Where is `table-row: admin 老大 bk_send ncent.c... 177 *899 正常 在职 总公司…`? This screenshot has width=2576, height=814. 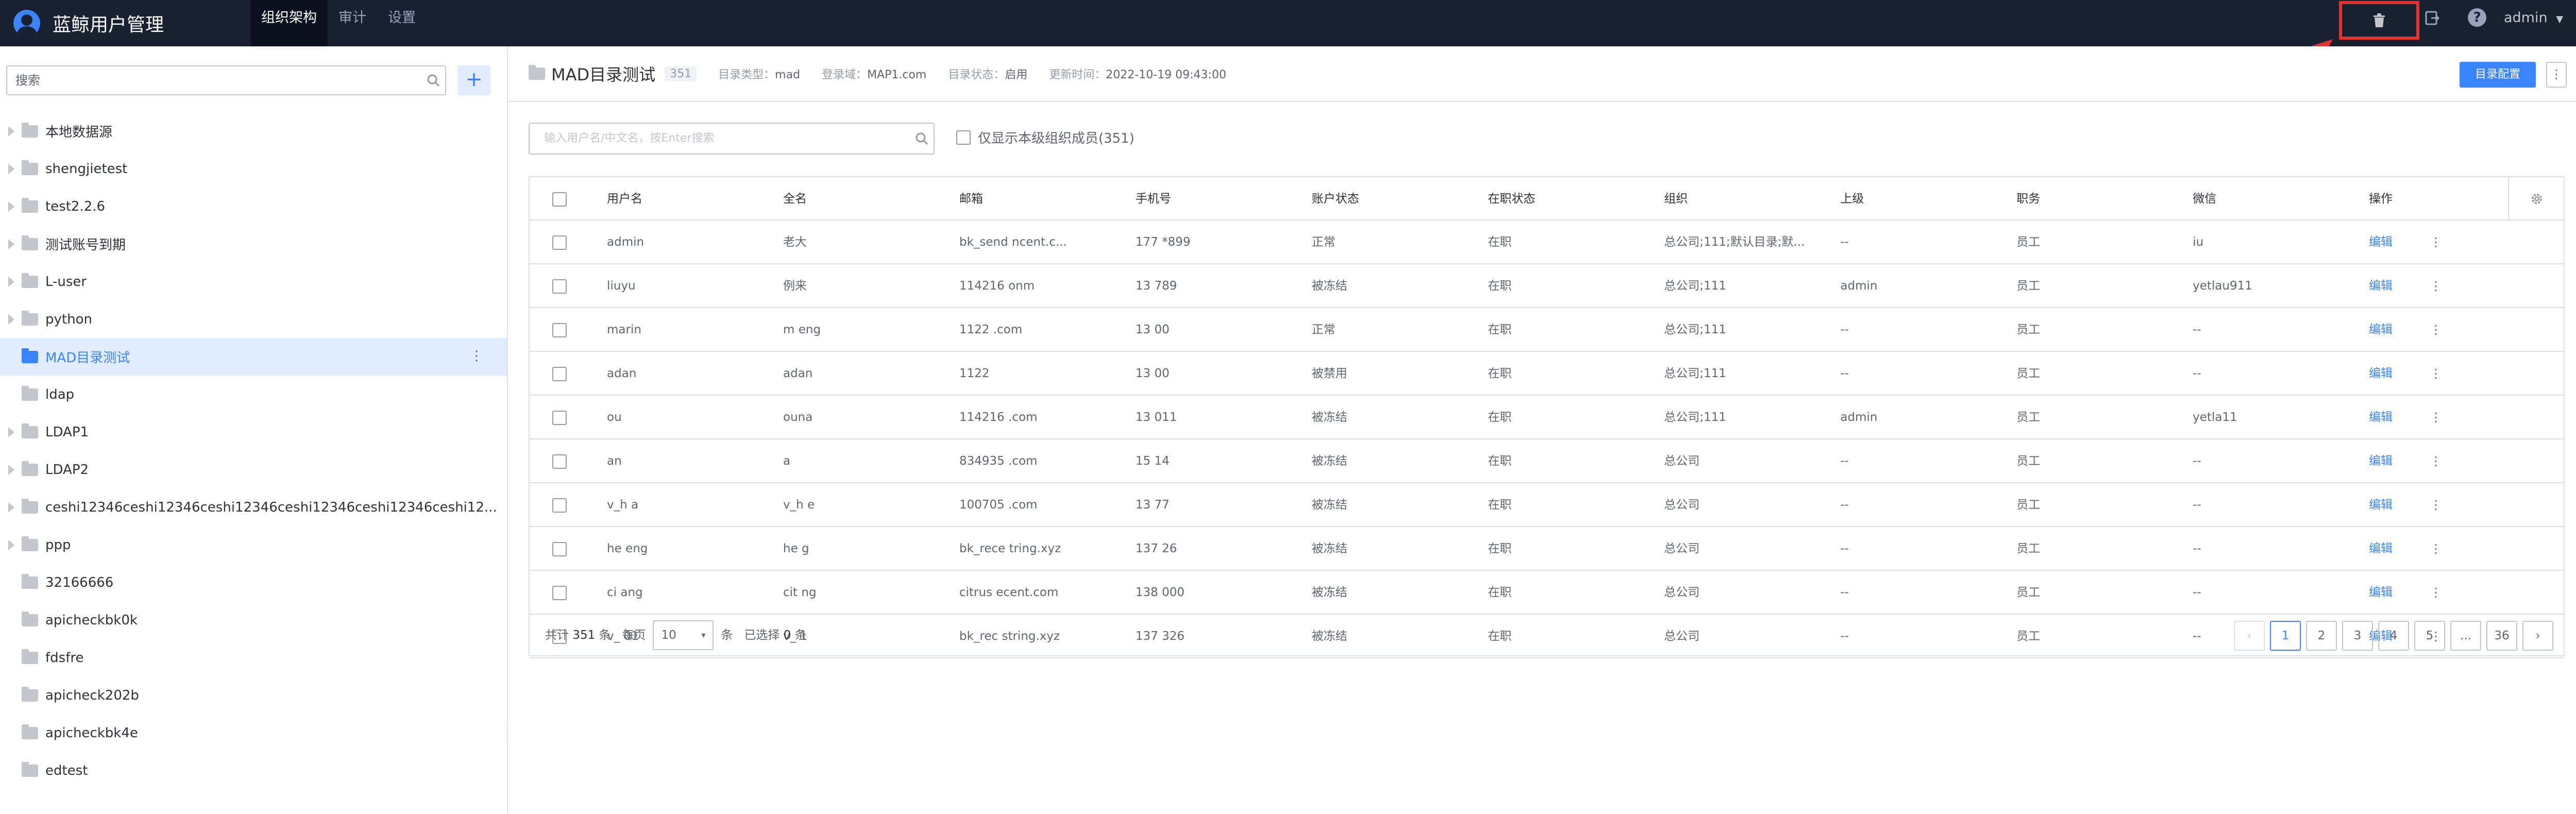
table-row: admin 老大 bk_send ncent.c... 177 *899 正常 在职 总公司… is located at coordinates (1547, 242).